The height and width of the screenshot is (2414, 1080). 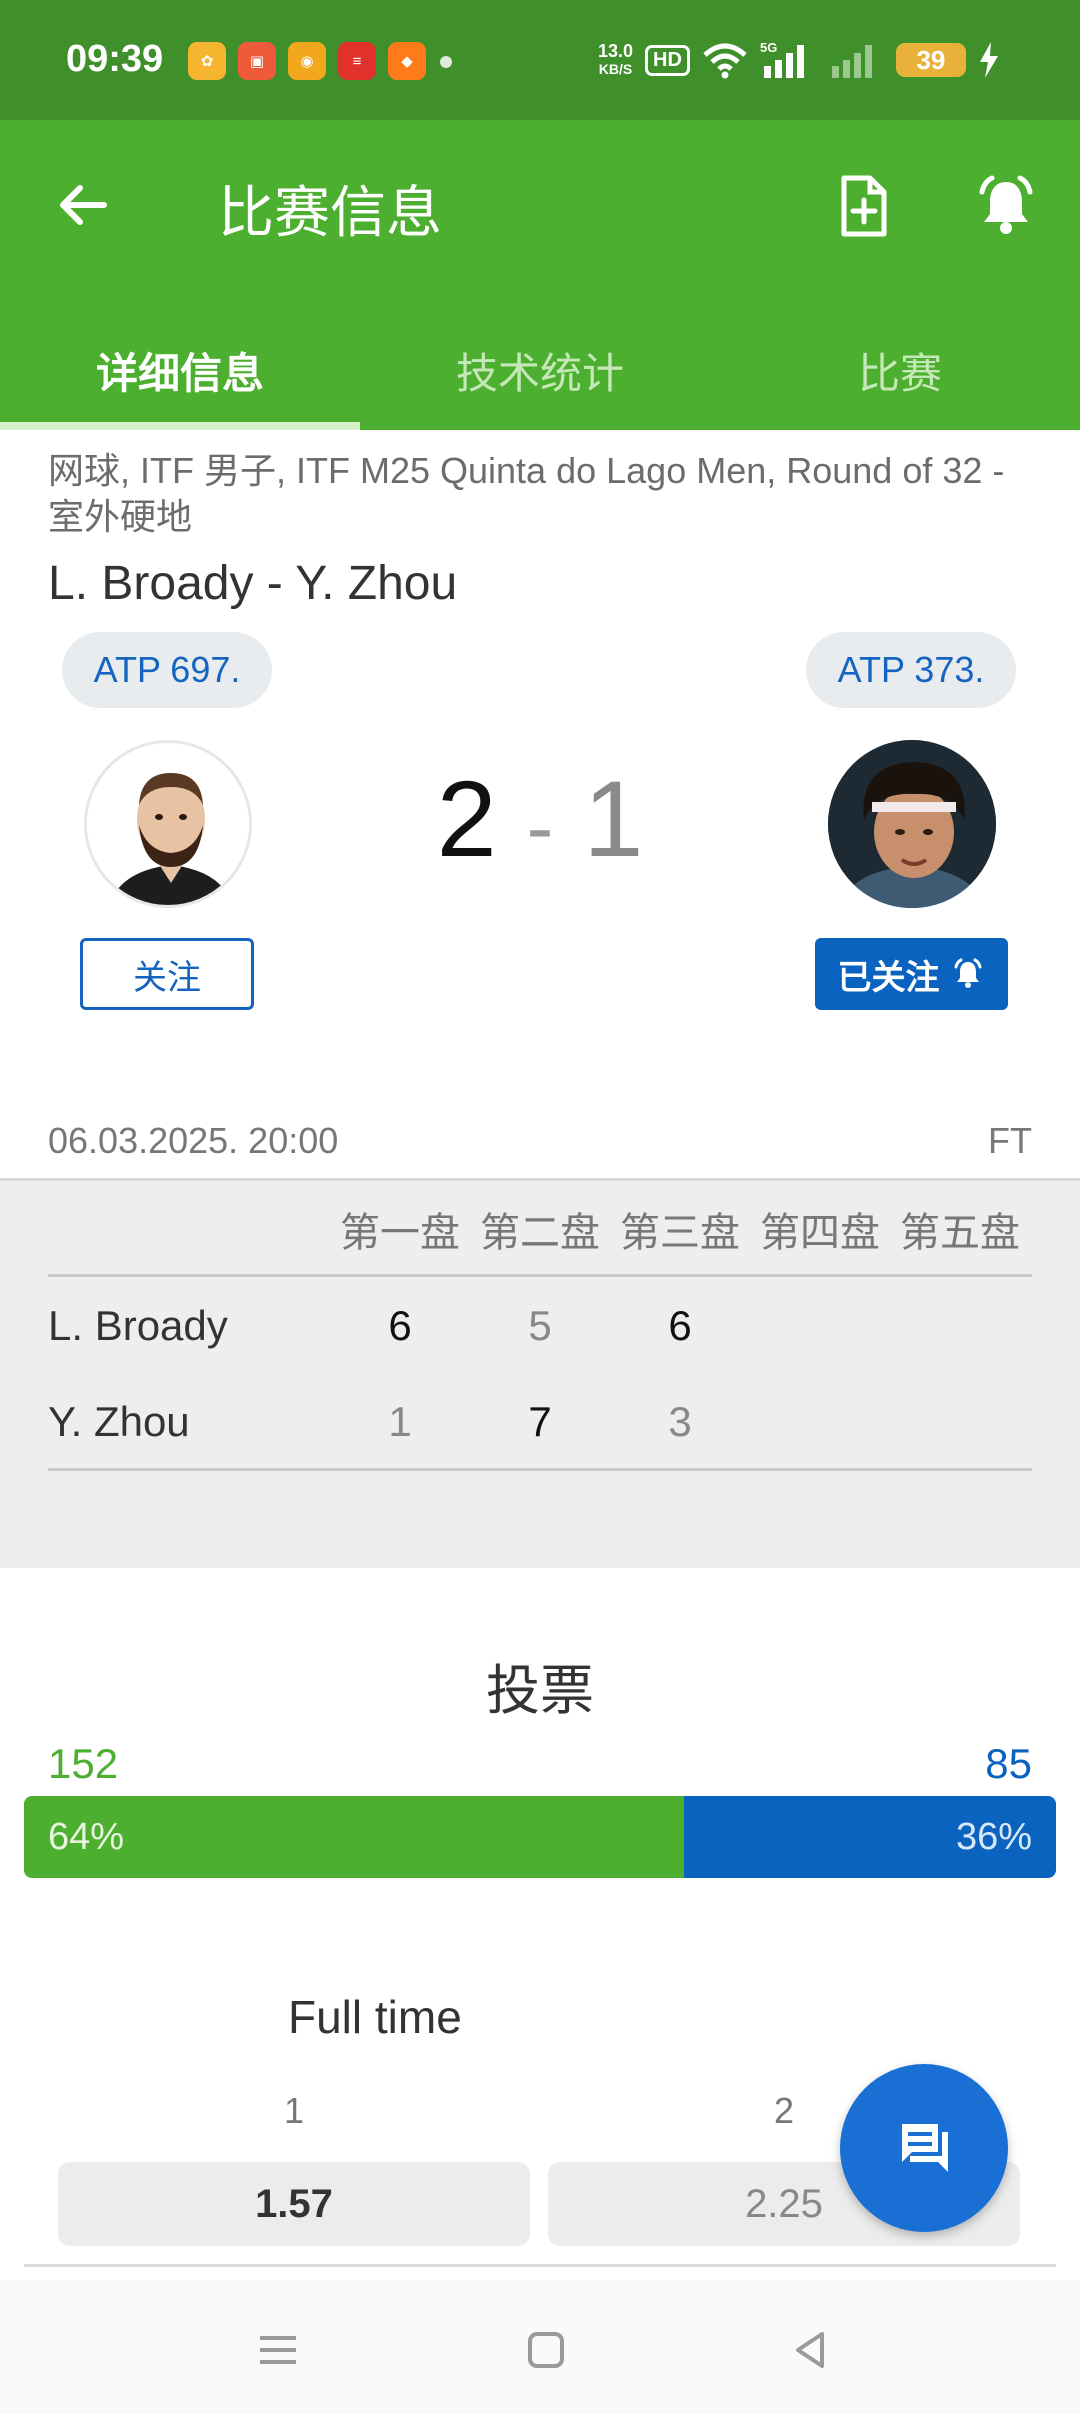 I want to click on set-header-5: 第五盘, so click(x=960, y=1233).